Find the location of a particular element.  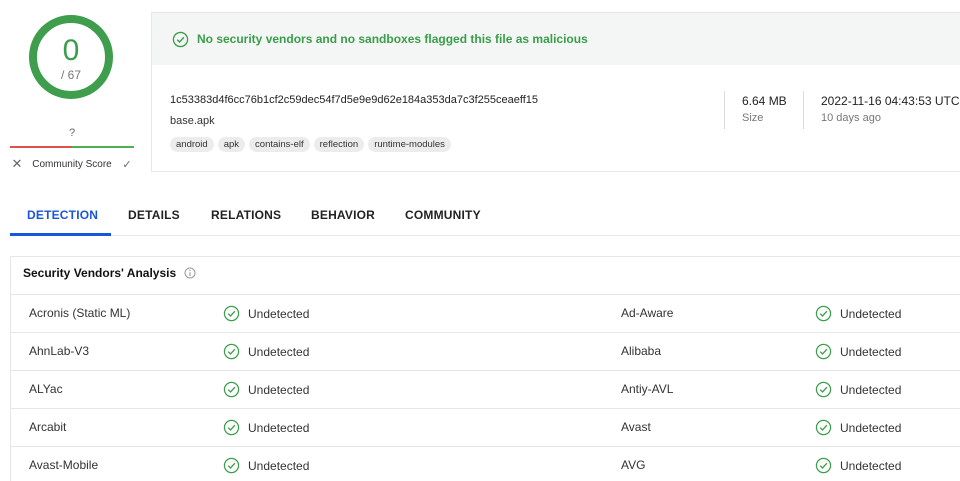

vendor-name: Arcabit is located at coordinates (48, 427).